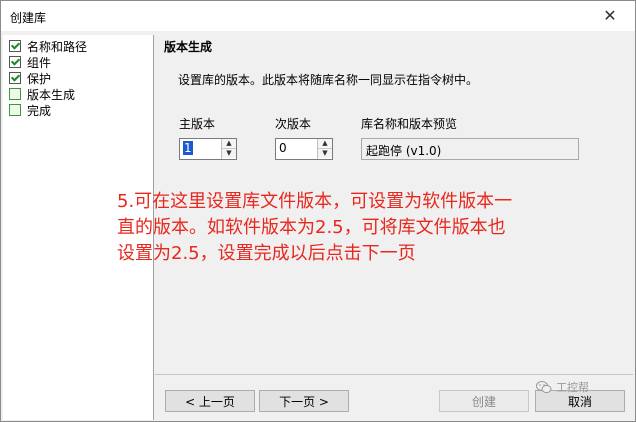  I want to click on title-bar: 创建库 ✕, so click(318, 16).